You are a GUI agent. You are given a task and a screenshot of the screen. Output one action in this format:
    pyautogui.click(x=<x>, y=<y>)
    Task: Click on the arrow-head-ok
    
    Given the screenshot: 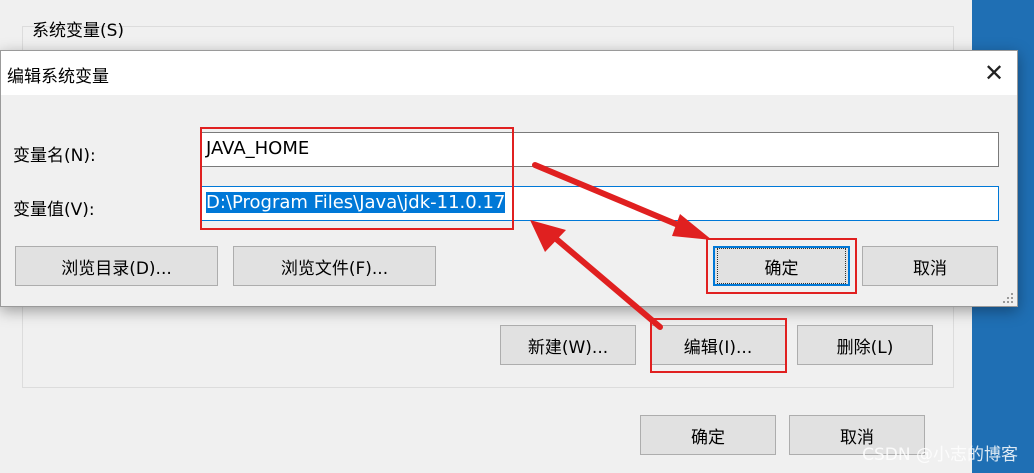 What is the action you would take?
    pyautogui.click(x=692, y=227)
    